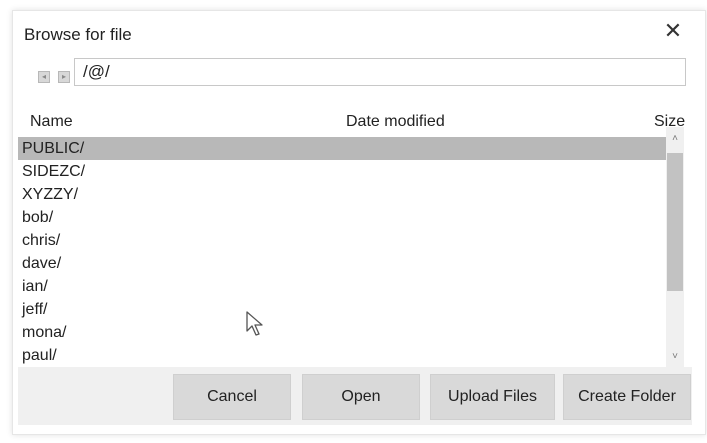  I want to click on list-scrollbar: ˄ ˅, so click(675, 247).